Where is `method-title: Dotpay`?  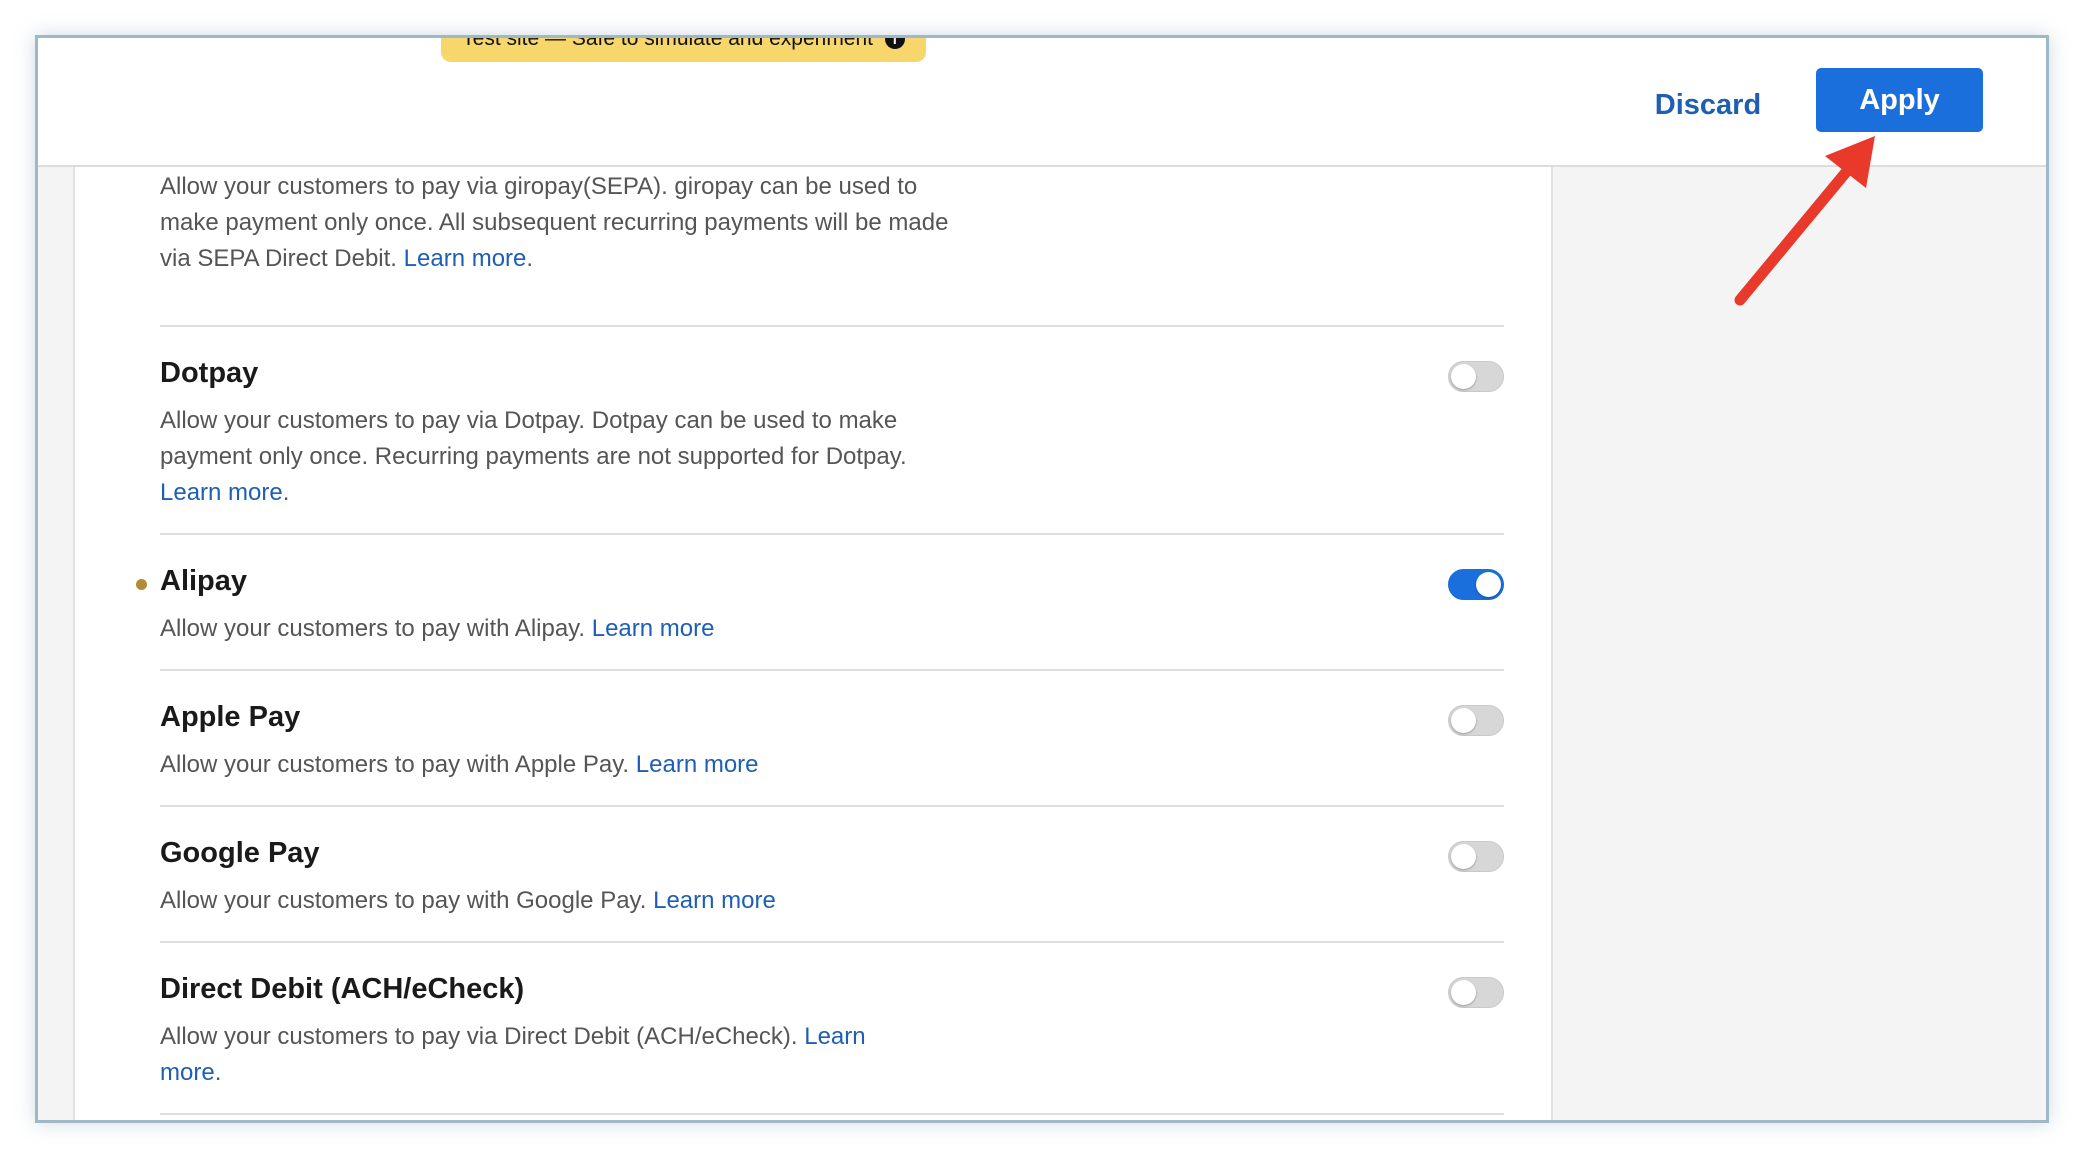
method-title: Dotpay is located at coordinates (209, 373).